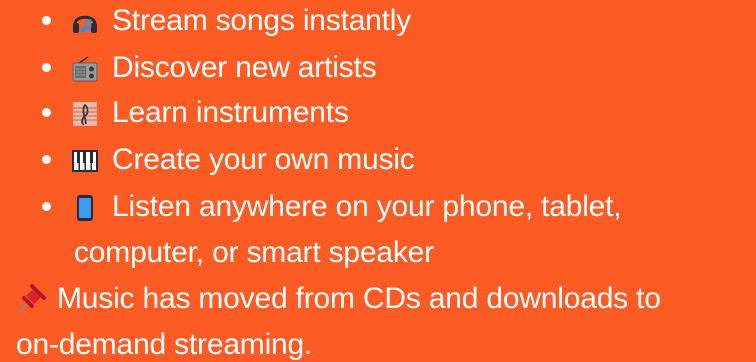 This screenshot has width=756, height=362. I want to click on feature-item-discover: Discover new artists, so click(392, 68).